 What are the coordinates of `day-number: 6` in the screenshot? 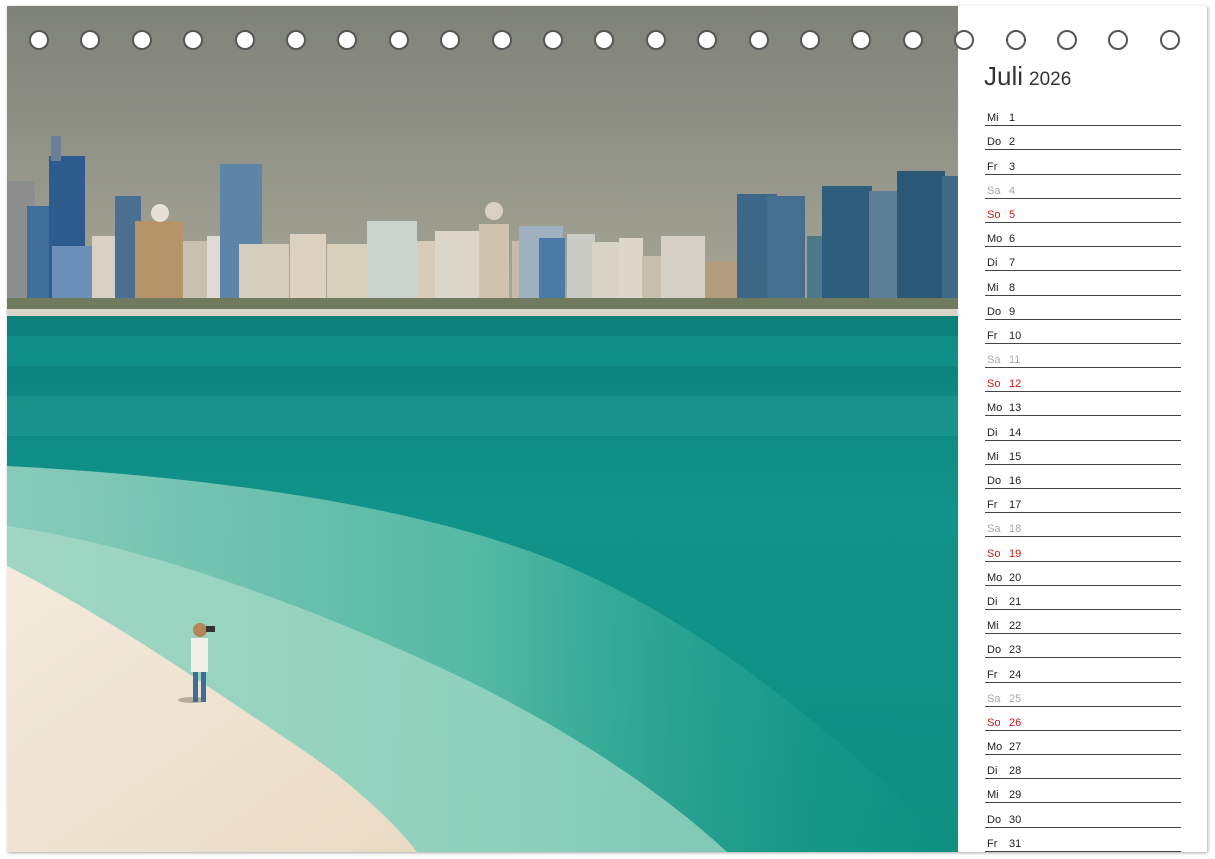 It's located at (1012, 239).